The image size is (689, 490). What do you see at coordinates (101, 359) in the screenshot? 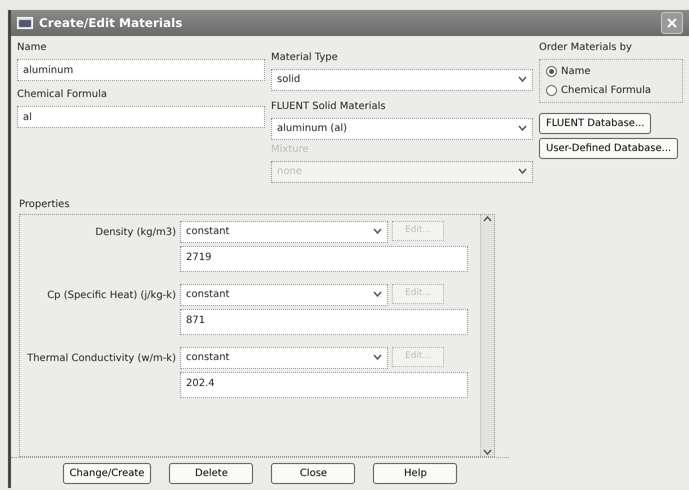
I see `property-label: Thermal Conductivity (w/m-k)` at bounding box center [101, 359].